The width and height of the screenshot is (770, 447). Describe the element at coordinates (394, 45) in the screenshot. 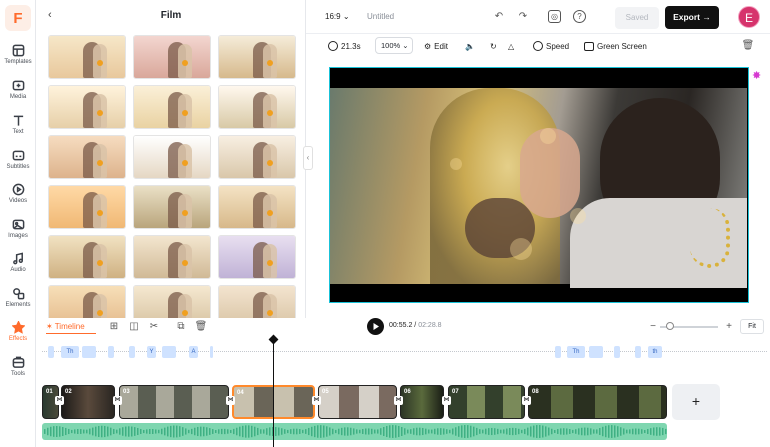

I see `zoom-select: 100% ⌄` at that location.